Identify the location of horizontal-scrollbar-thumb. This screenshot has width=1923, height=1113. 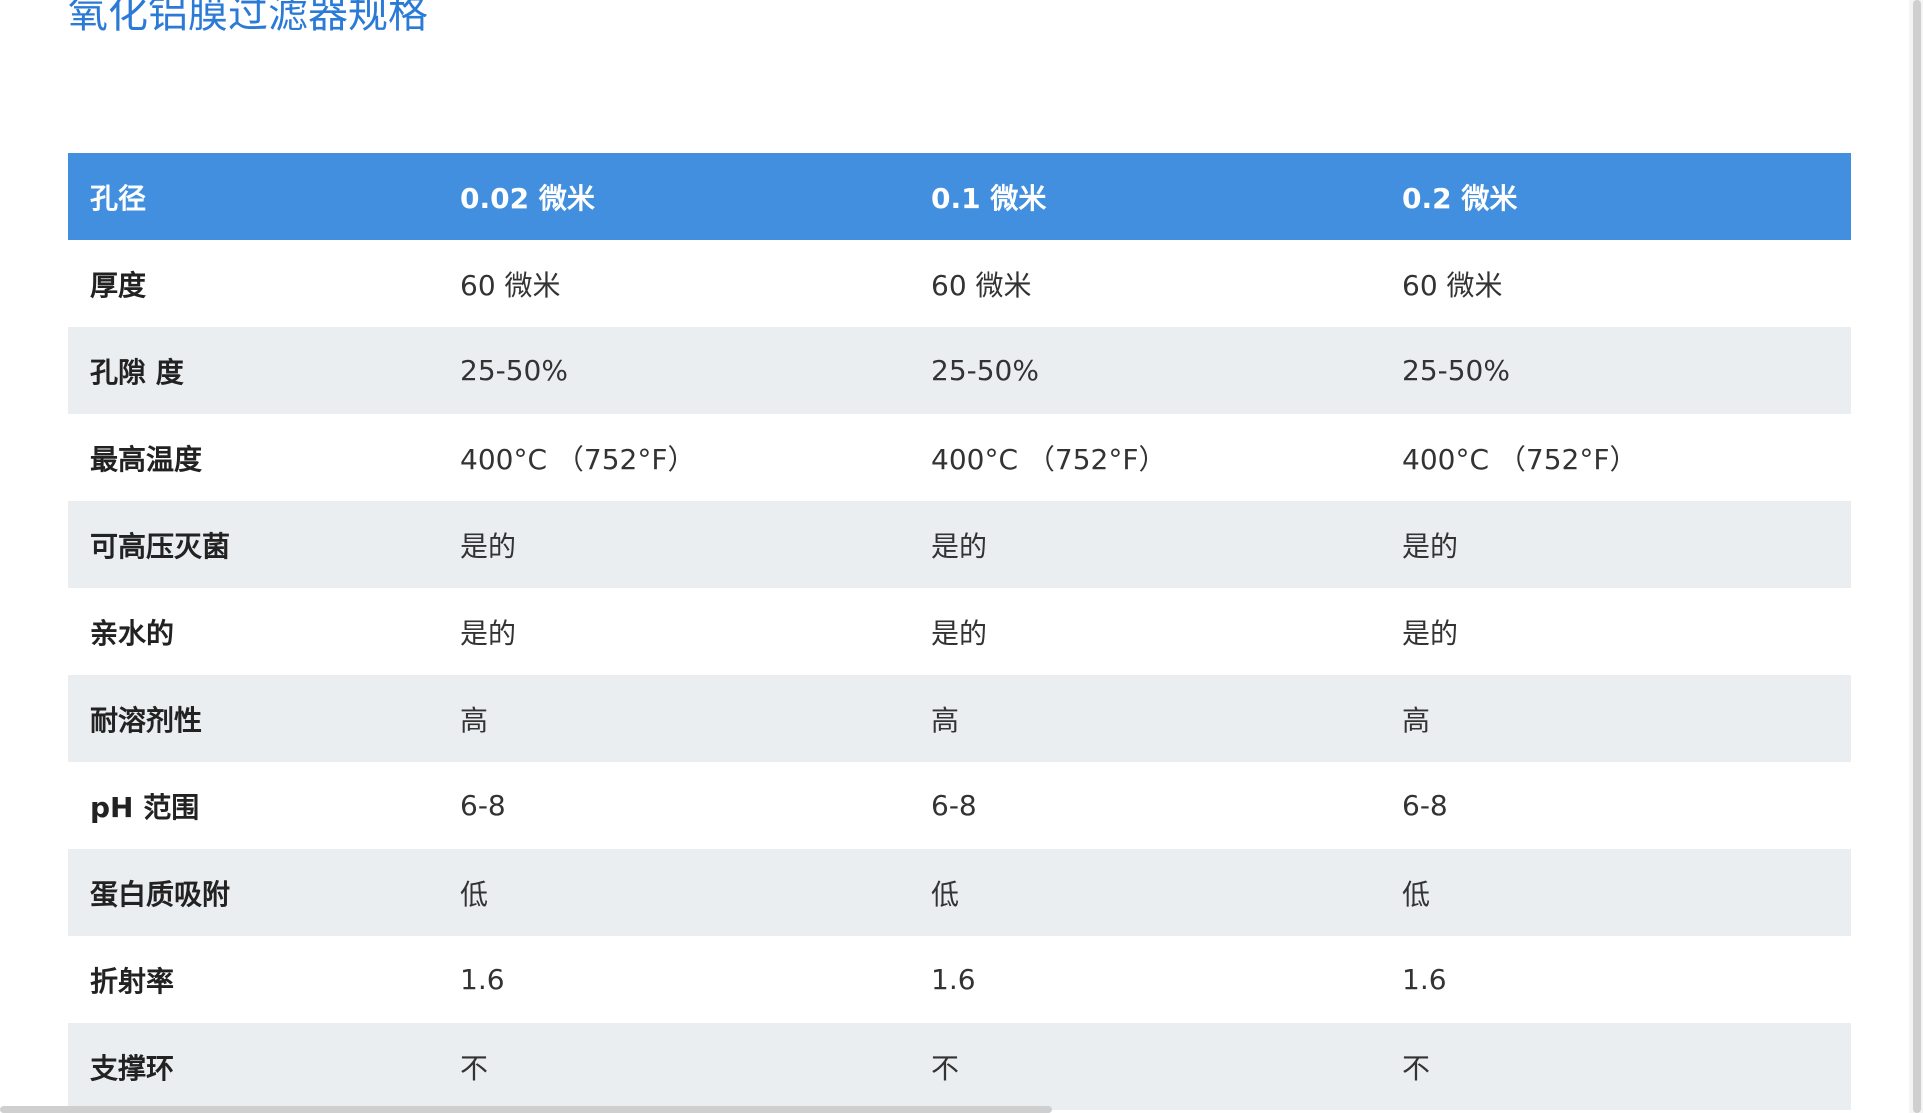
(526, 1109).